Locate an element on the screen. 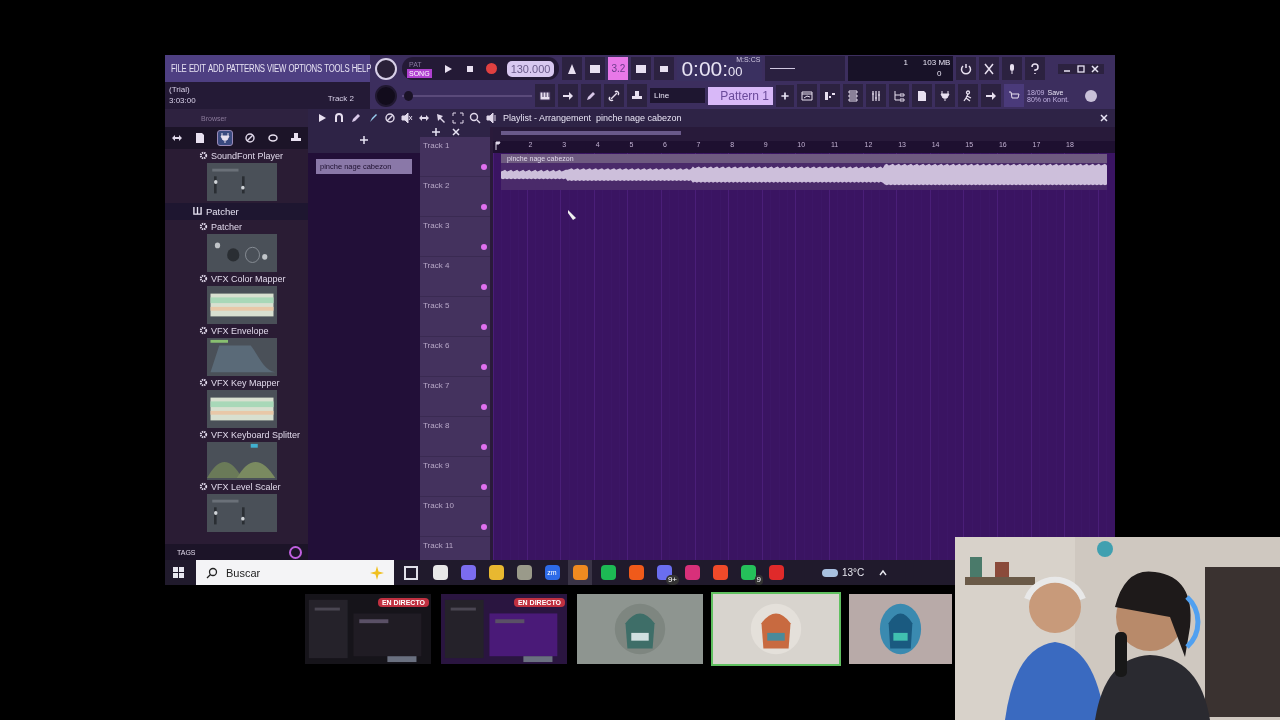  menu-item: VIEW is located at coordinates (277, 68).